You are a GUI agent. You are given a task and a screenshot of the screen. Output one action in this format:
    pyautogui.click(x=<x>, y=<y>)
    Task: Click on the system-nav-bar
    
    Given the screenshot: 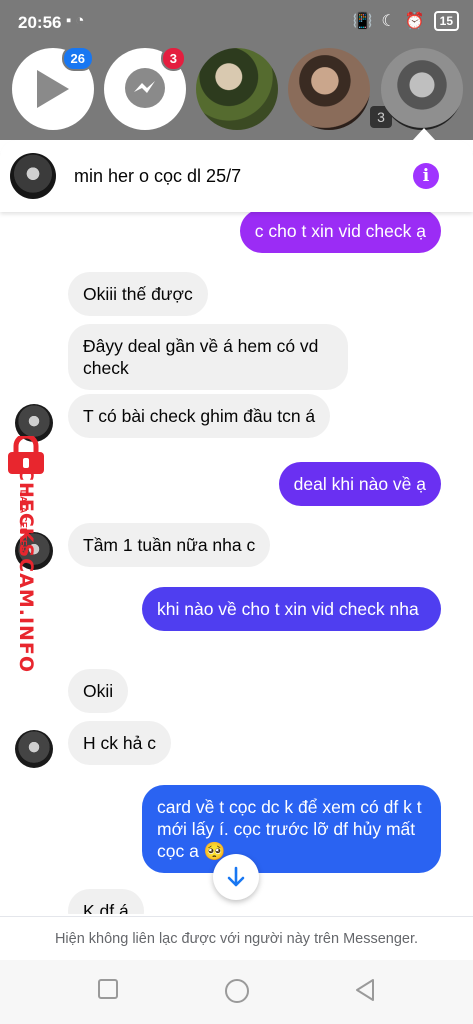 What is the action you would take?
    pyautogui.click(x=236, y=992)
    